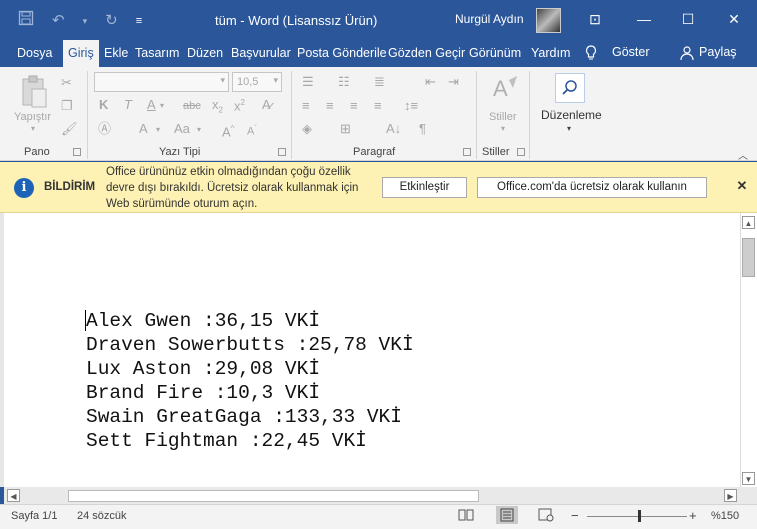  I want to click on tab-view: Görünüm, so click(495, 53).